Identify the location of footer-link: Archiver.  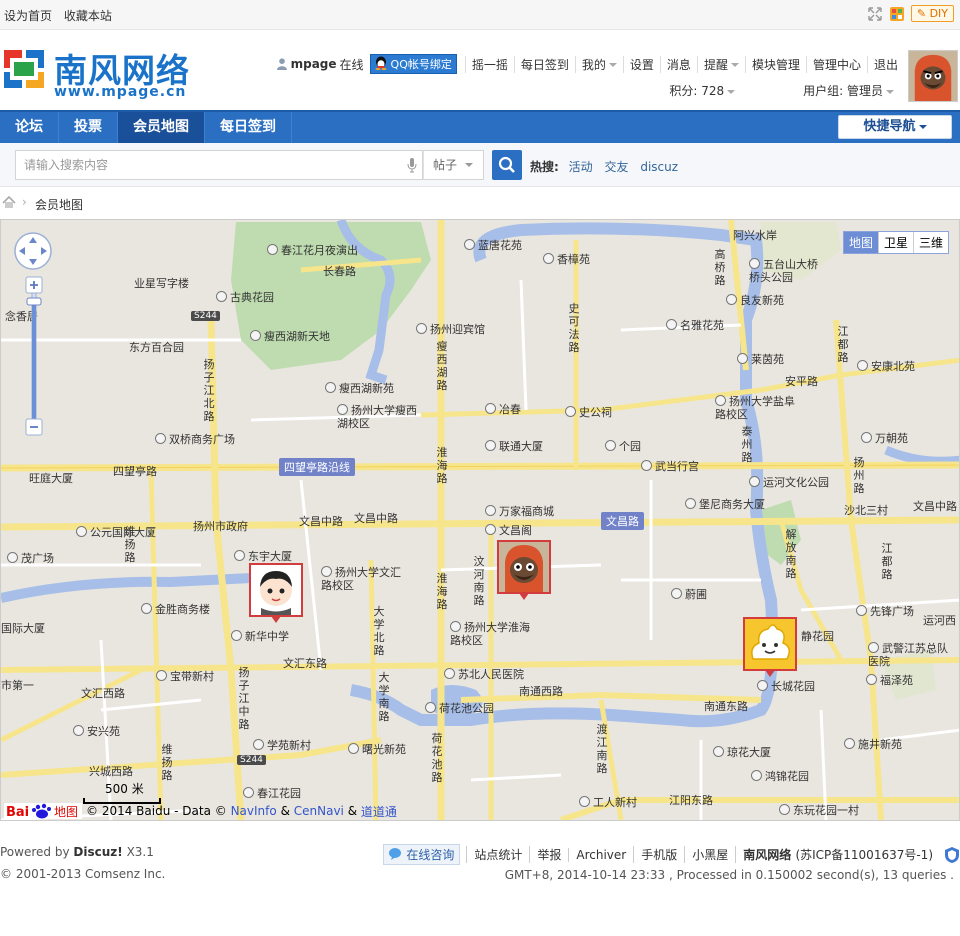
(600, 854).